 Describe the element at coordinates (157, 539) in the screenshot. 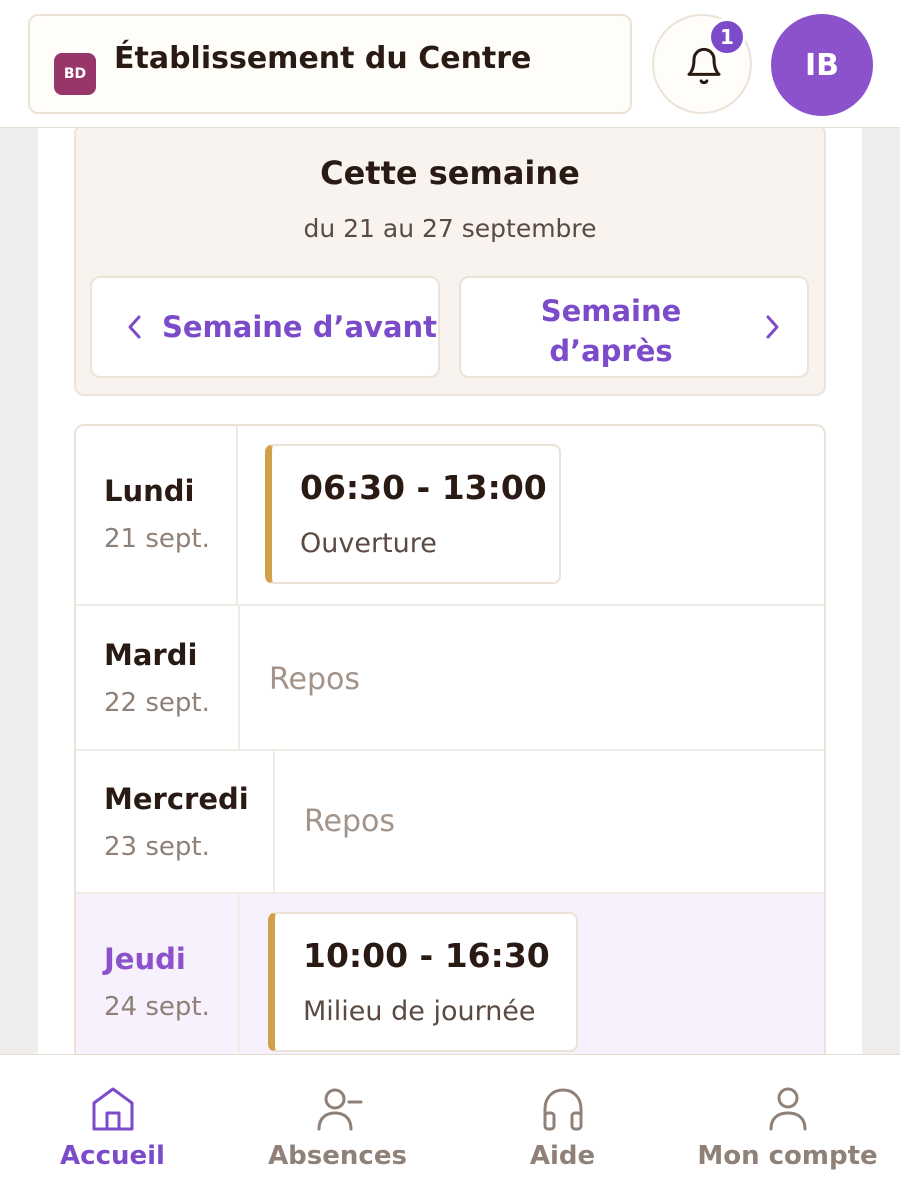

I see `day-date: 21 sept.` at that location.